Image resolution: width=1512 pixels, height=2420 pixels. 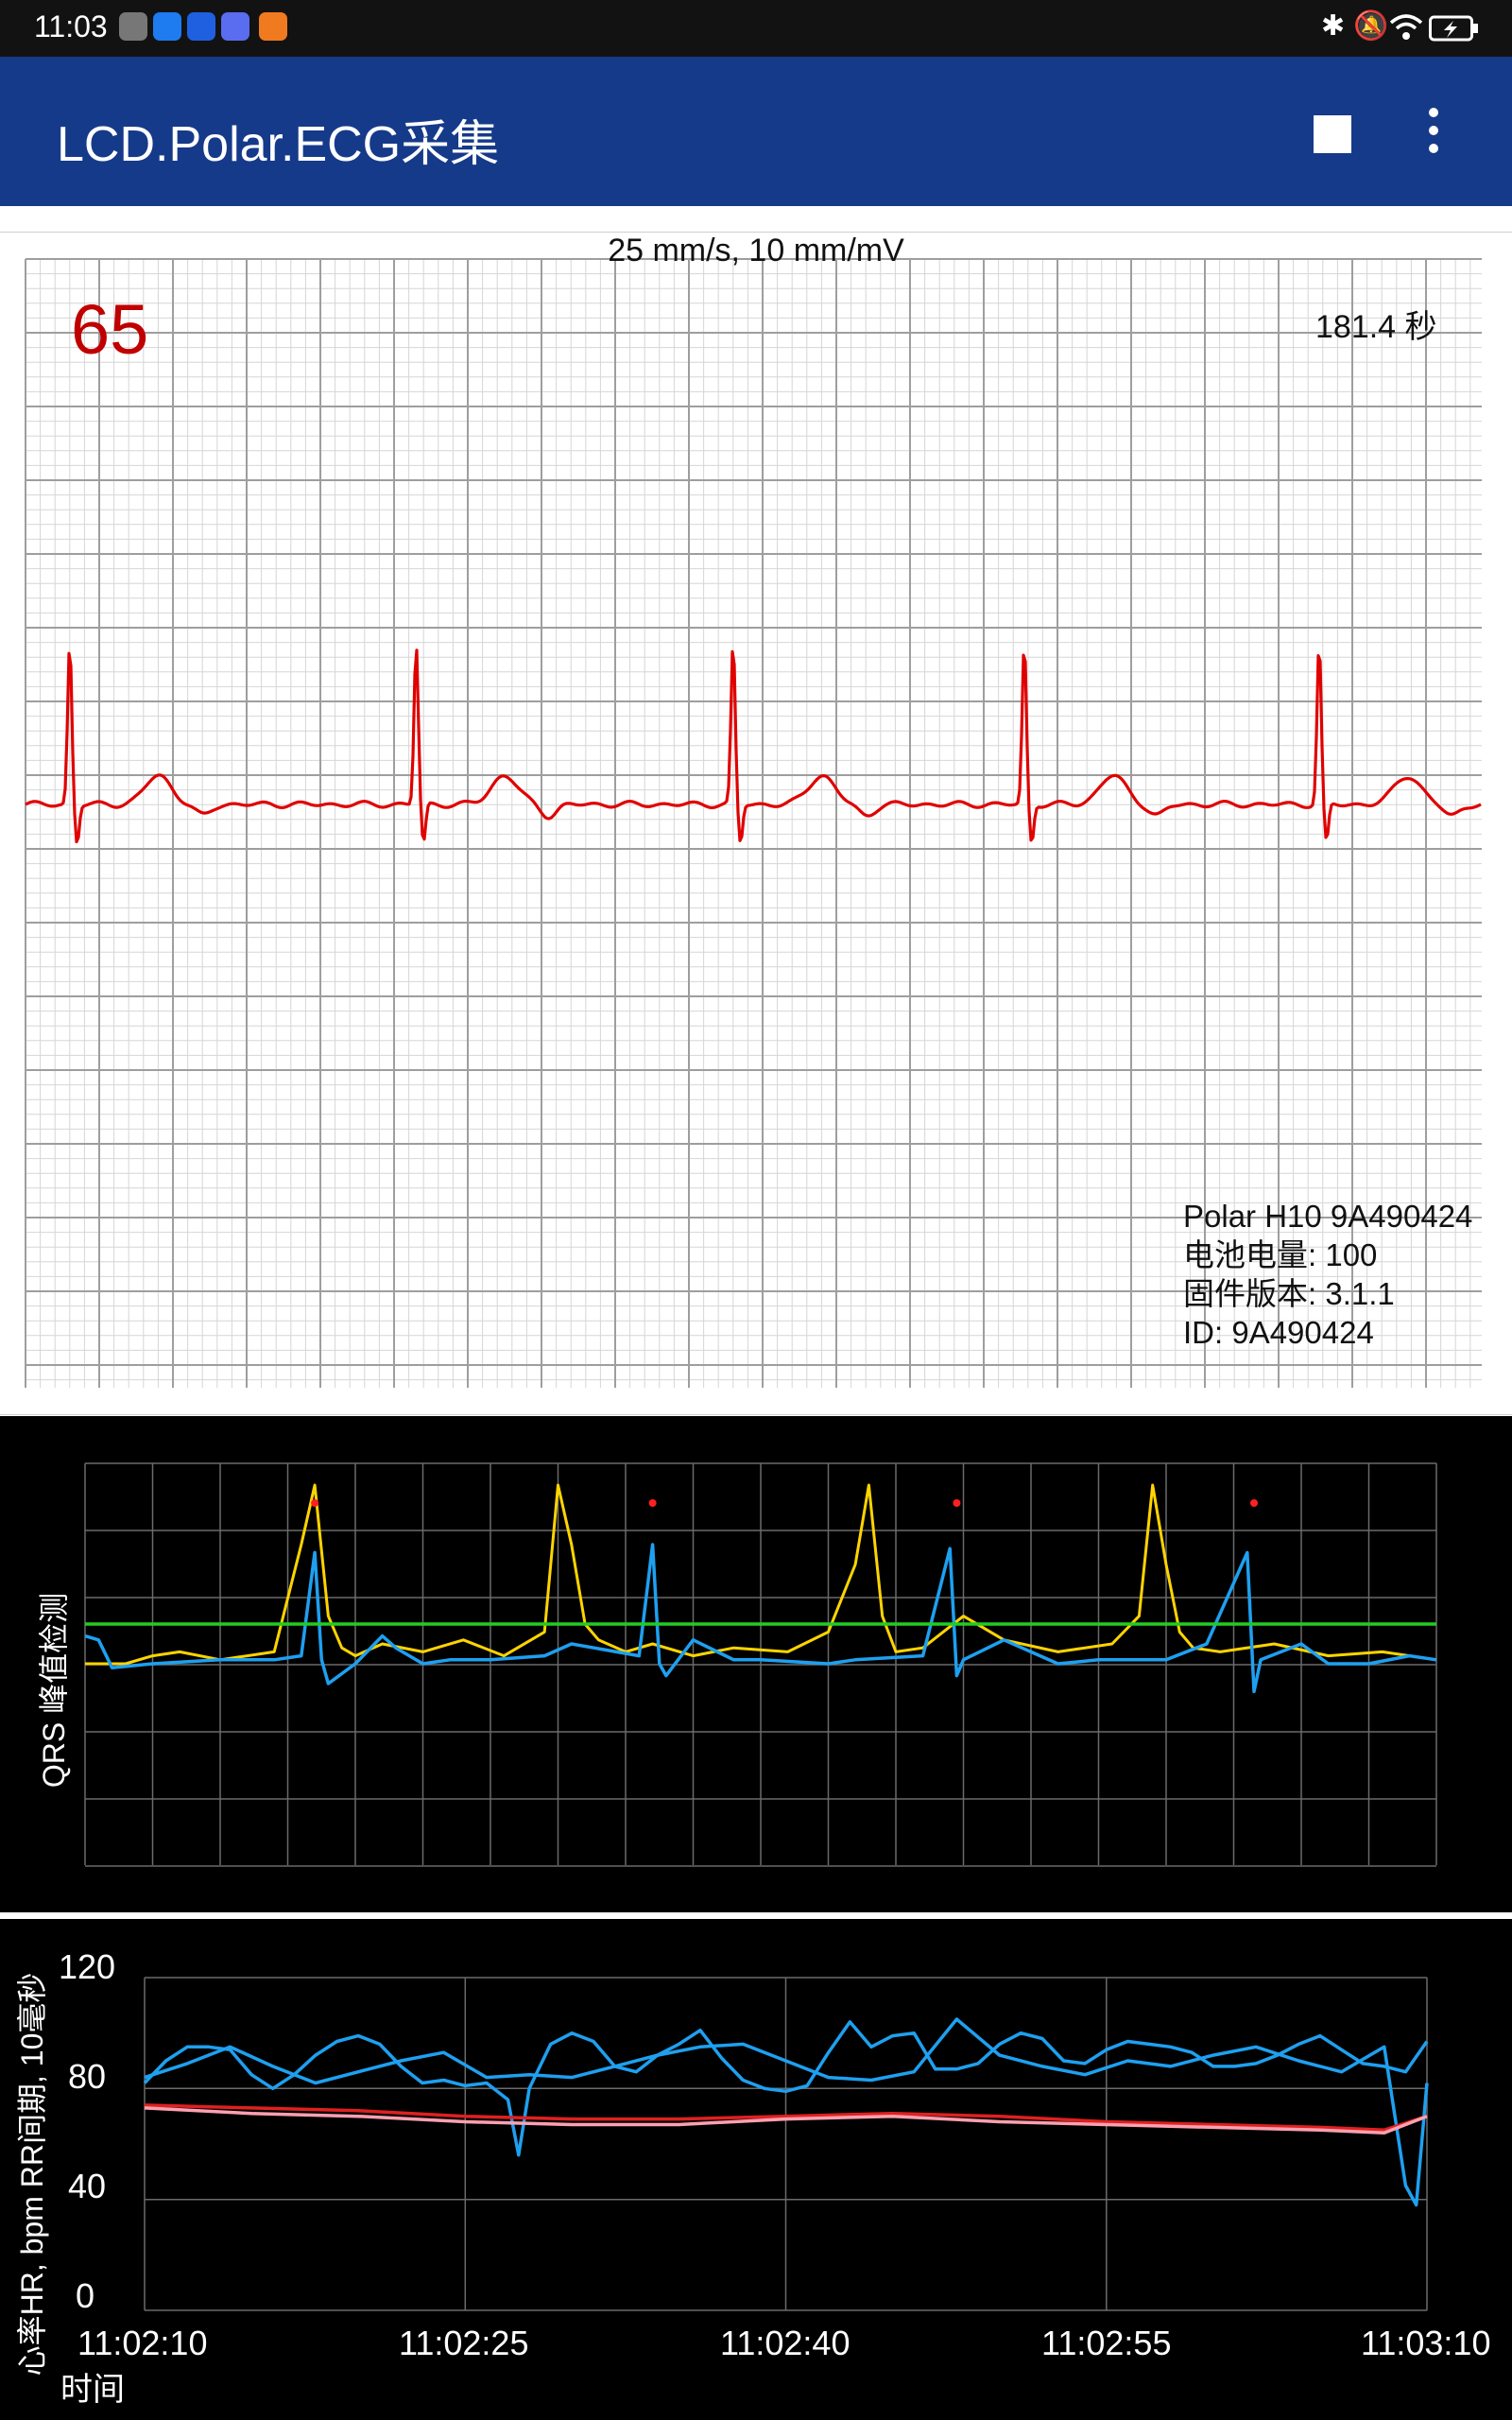 What do you see at coordinates (87, 1966) in the screenshot?
I see `y-tick-label: 120` at bounding box center [87, 1966].